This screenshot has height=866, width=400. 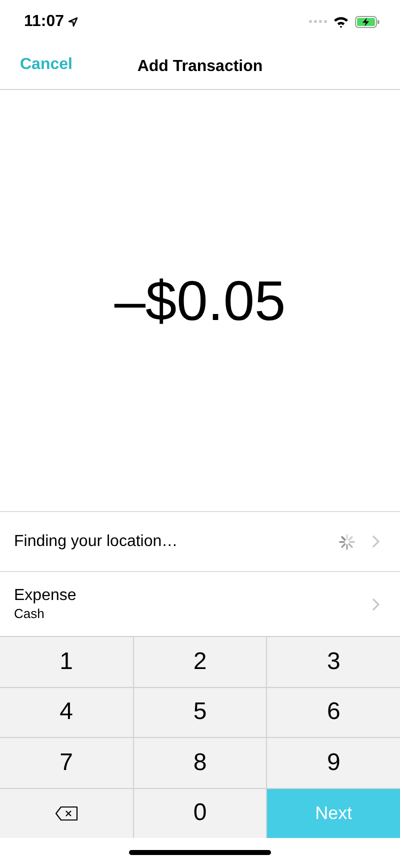 What do you see at coordinates (200, 300) in the screenshot?
I see `amount-display: –$0.05` at bounding box center [200, 300].